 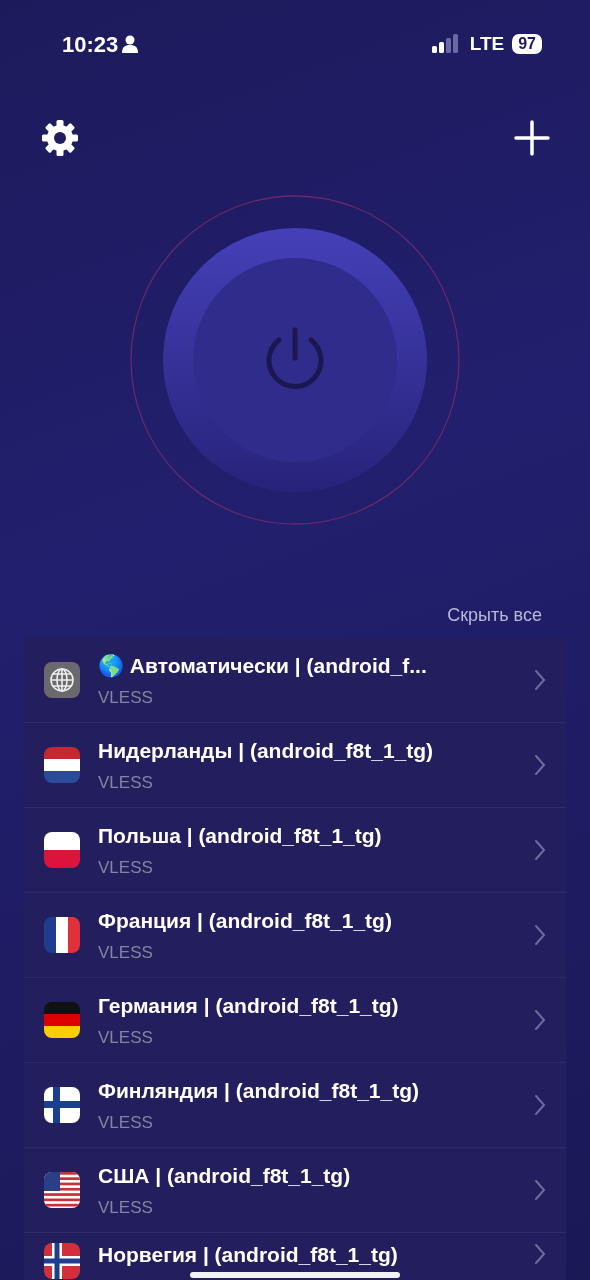 I want to click on server-row: Франция | (android_f8t_1_tg) VLESS, so click(x=295, y=935).